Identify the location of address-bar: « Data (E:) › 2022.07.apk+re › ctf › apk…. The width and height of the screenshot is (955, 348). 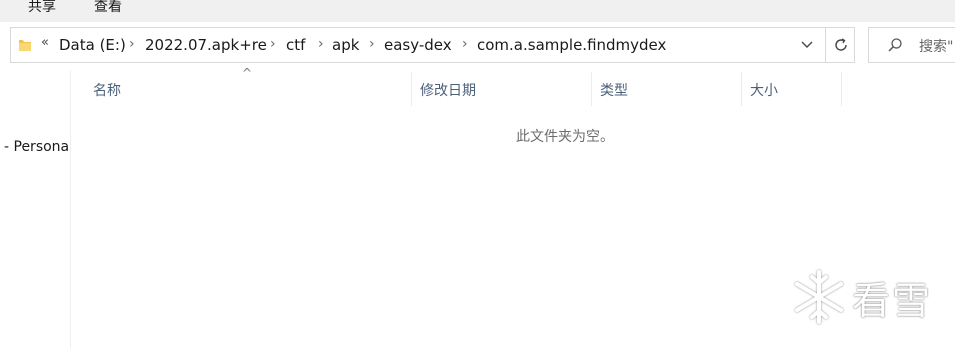
(432, 45).